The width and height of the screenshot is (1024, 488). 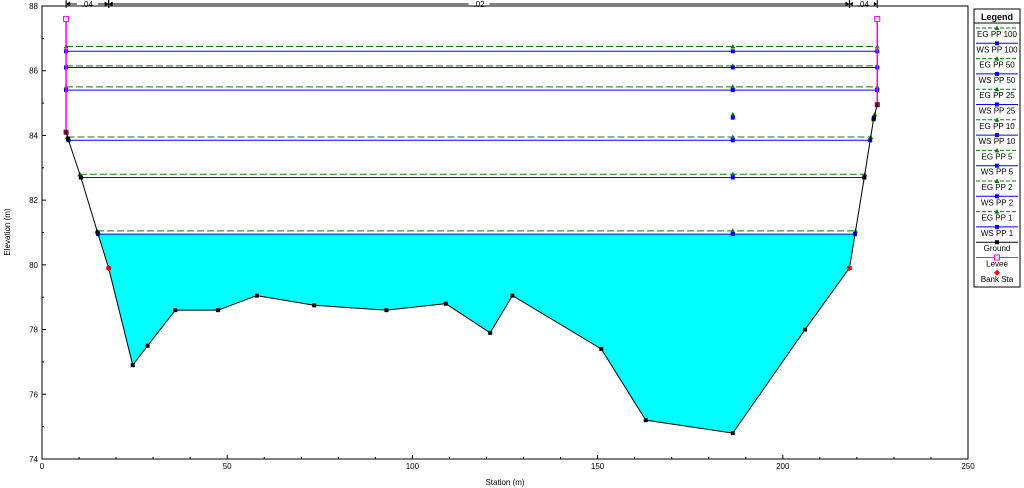 I want to click on ws-pp-50-marker-mid, so click(x=732, y=67).